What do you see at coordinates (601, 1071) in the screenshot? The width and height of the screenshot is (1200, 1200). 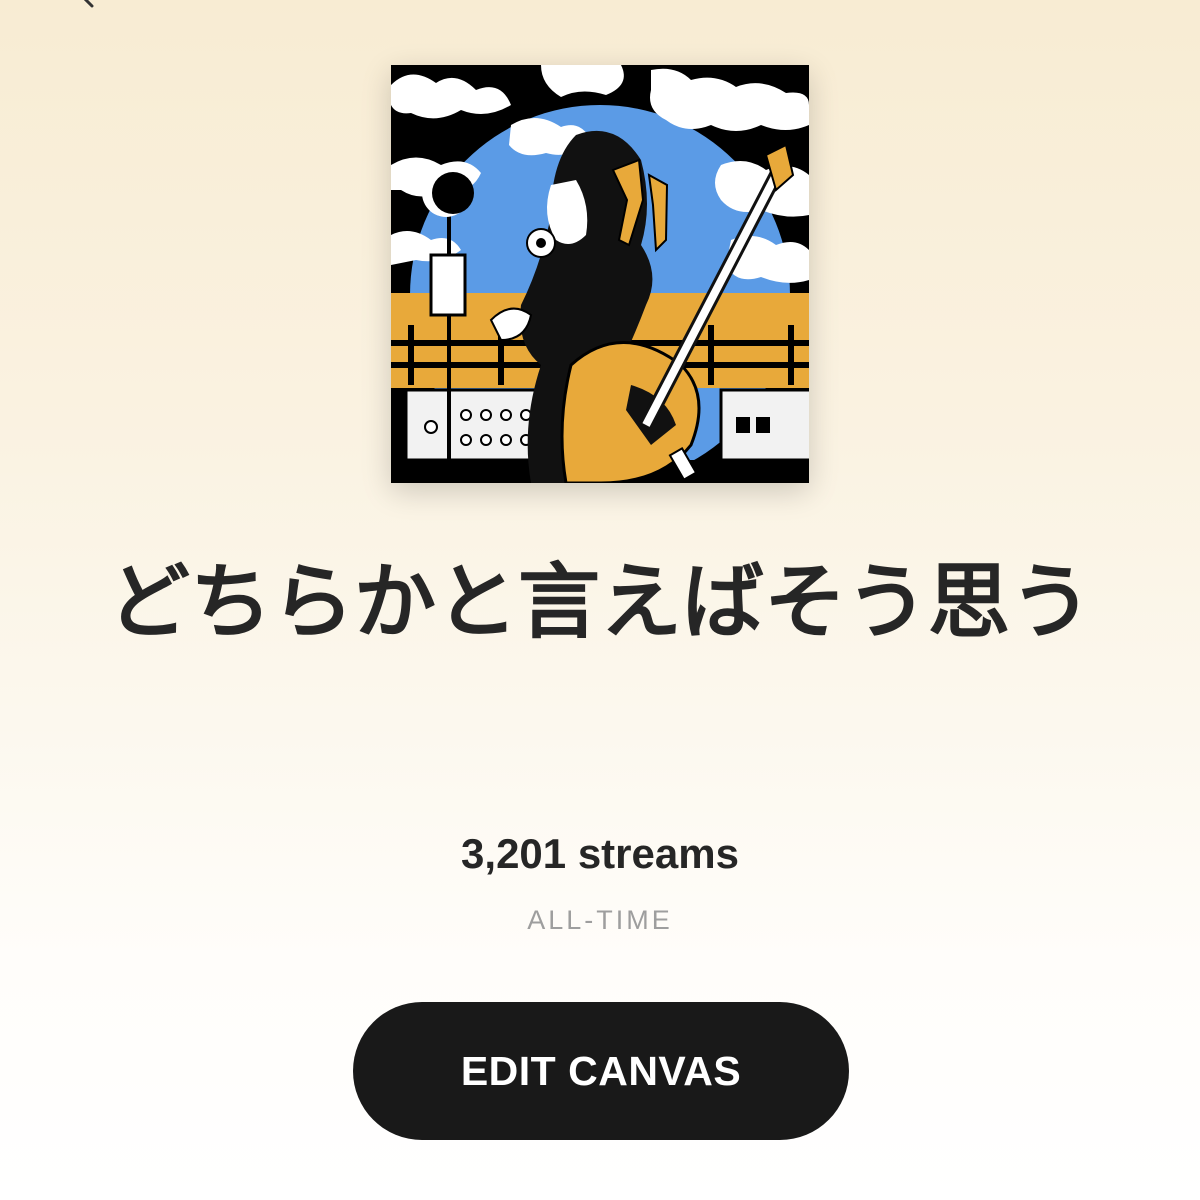 I see `edit-canvas-button: EDIT CANVAS` at bounding box center [601, 1071].